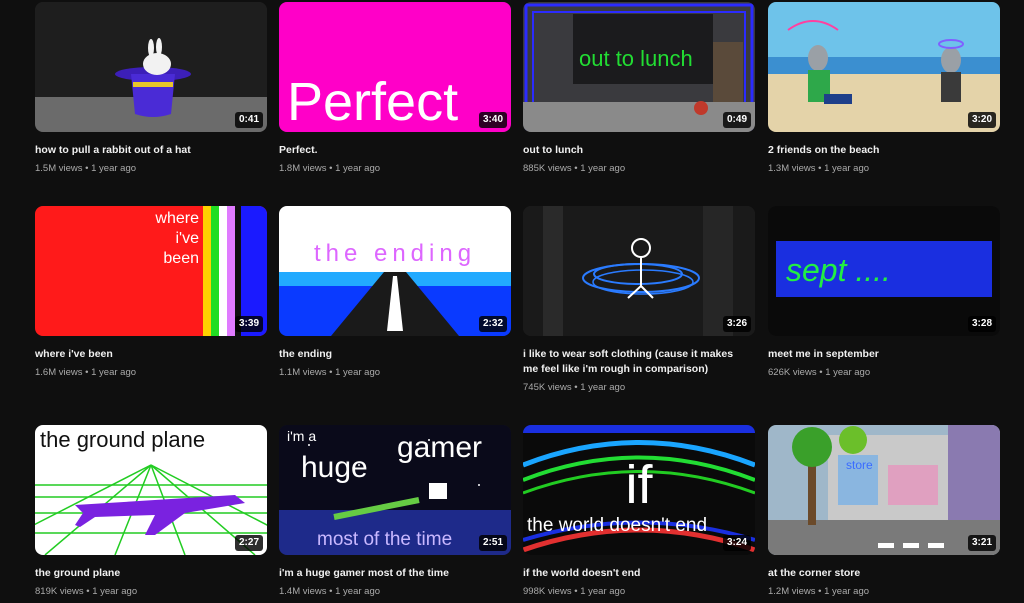 This screenshot has width=1024, height=603. What do you see at coordinates (859, 465) in the screenshot?
I see `thumbnail-overlay-text: store` at bounding box center [859, 465].